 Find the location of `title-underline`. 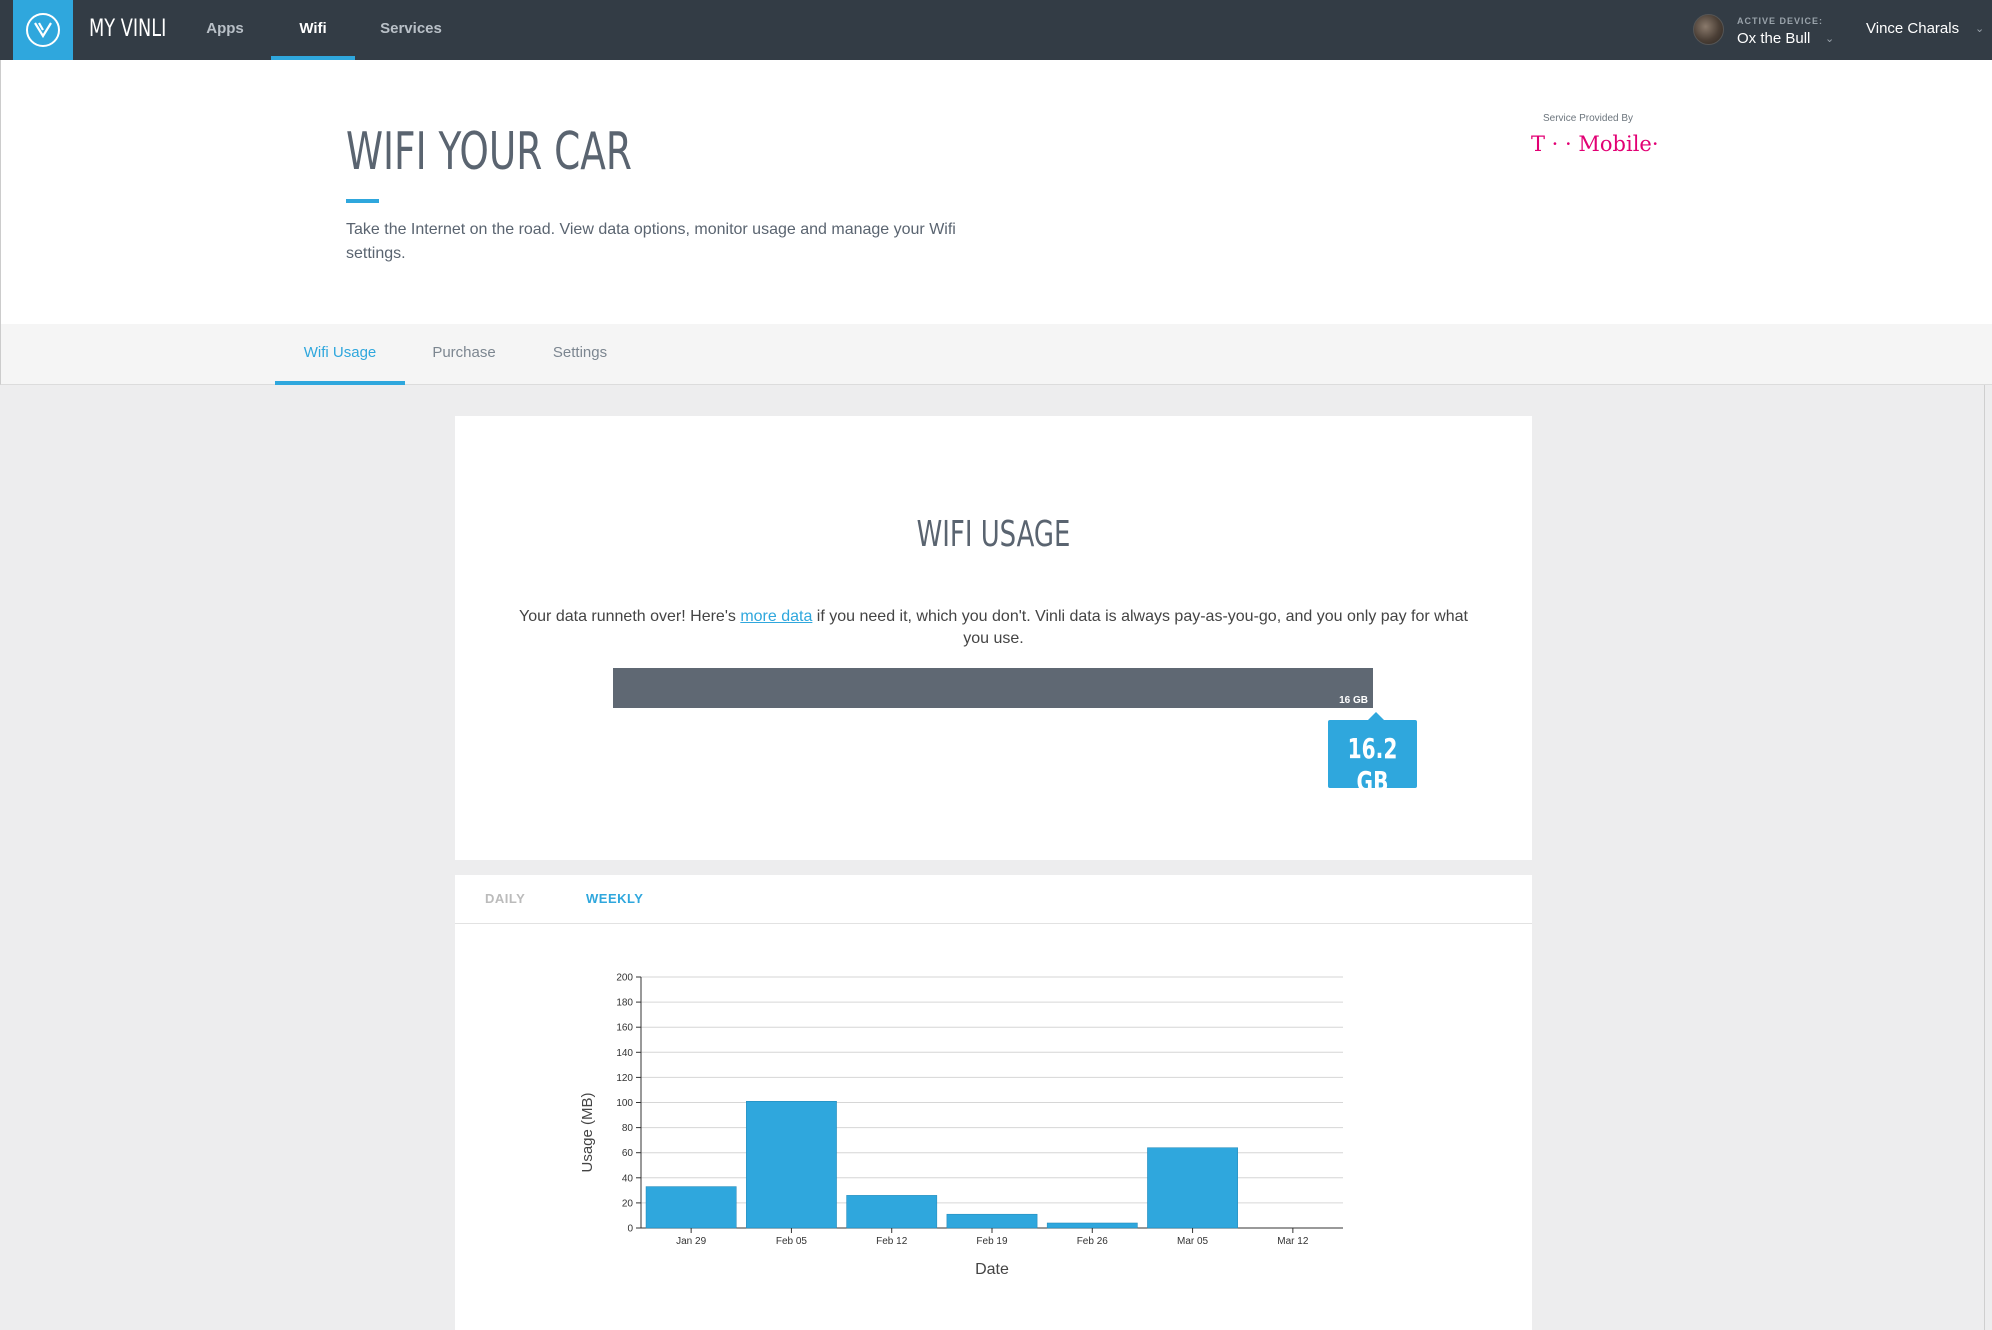

title-underline is located at coordinates (362, 201).